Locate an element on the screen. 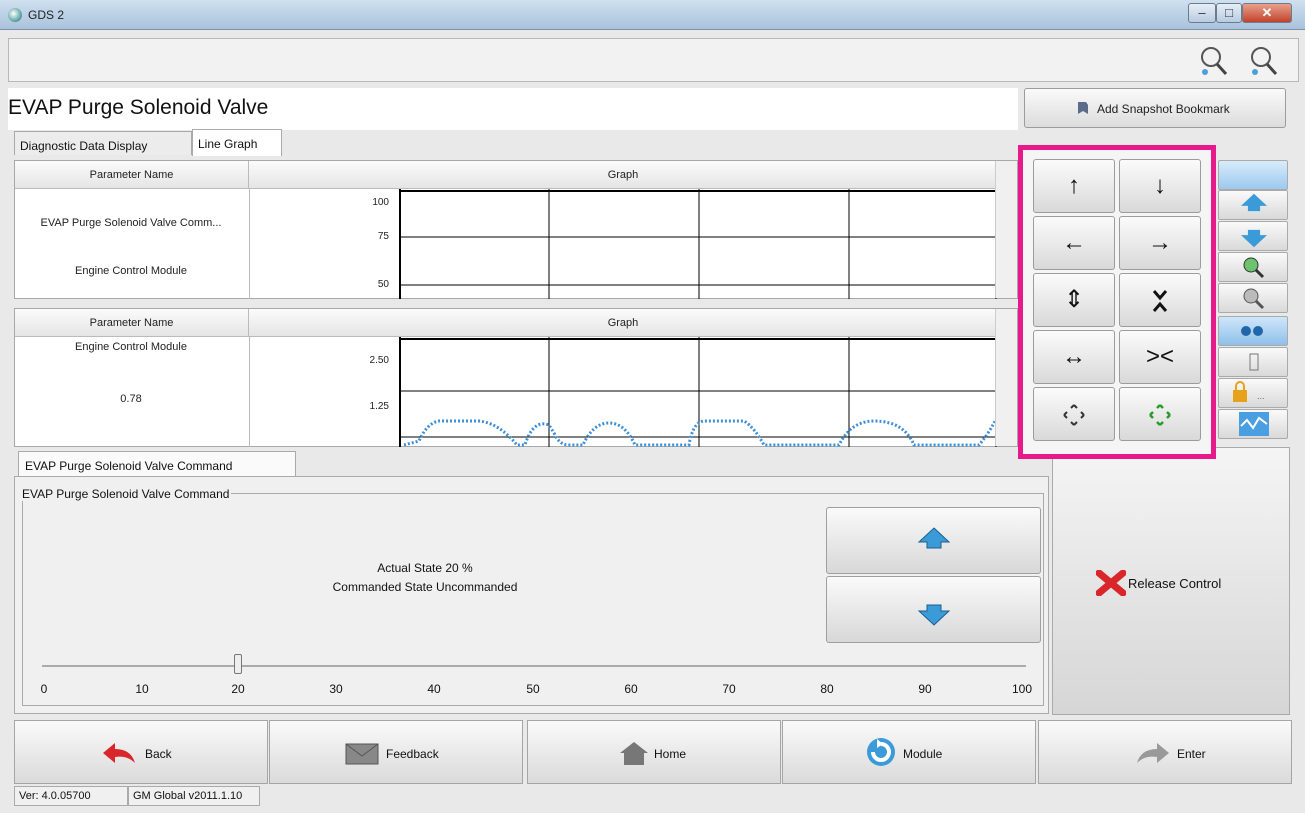 This screenshot has width=1305, height=813. enter-arrow-icon is located at coordinates (1153, 753).